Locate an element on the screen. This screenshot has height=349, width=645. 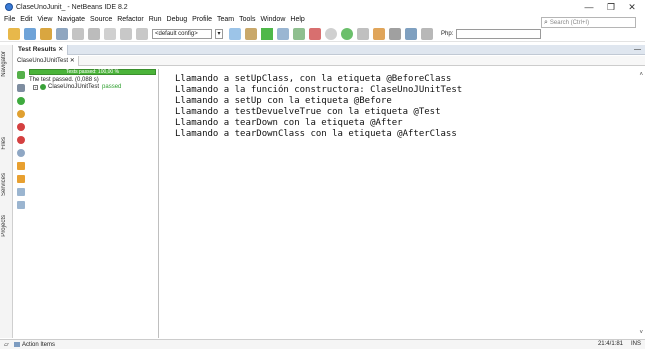
config-select: <default config> is located at coordinates (182, 33).